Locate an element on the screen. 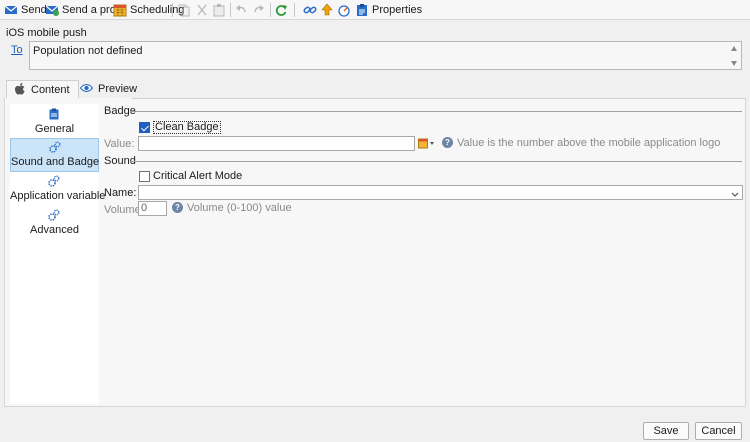  clean-badge-checkbox: Clean Badge is located at coordinates (180, 127).